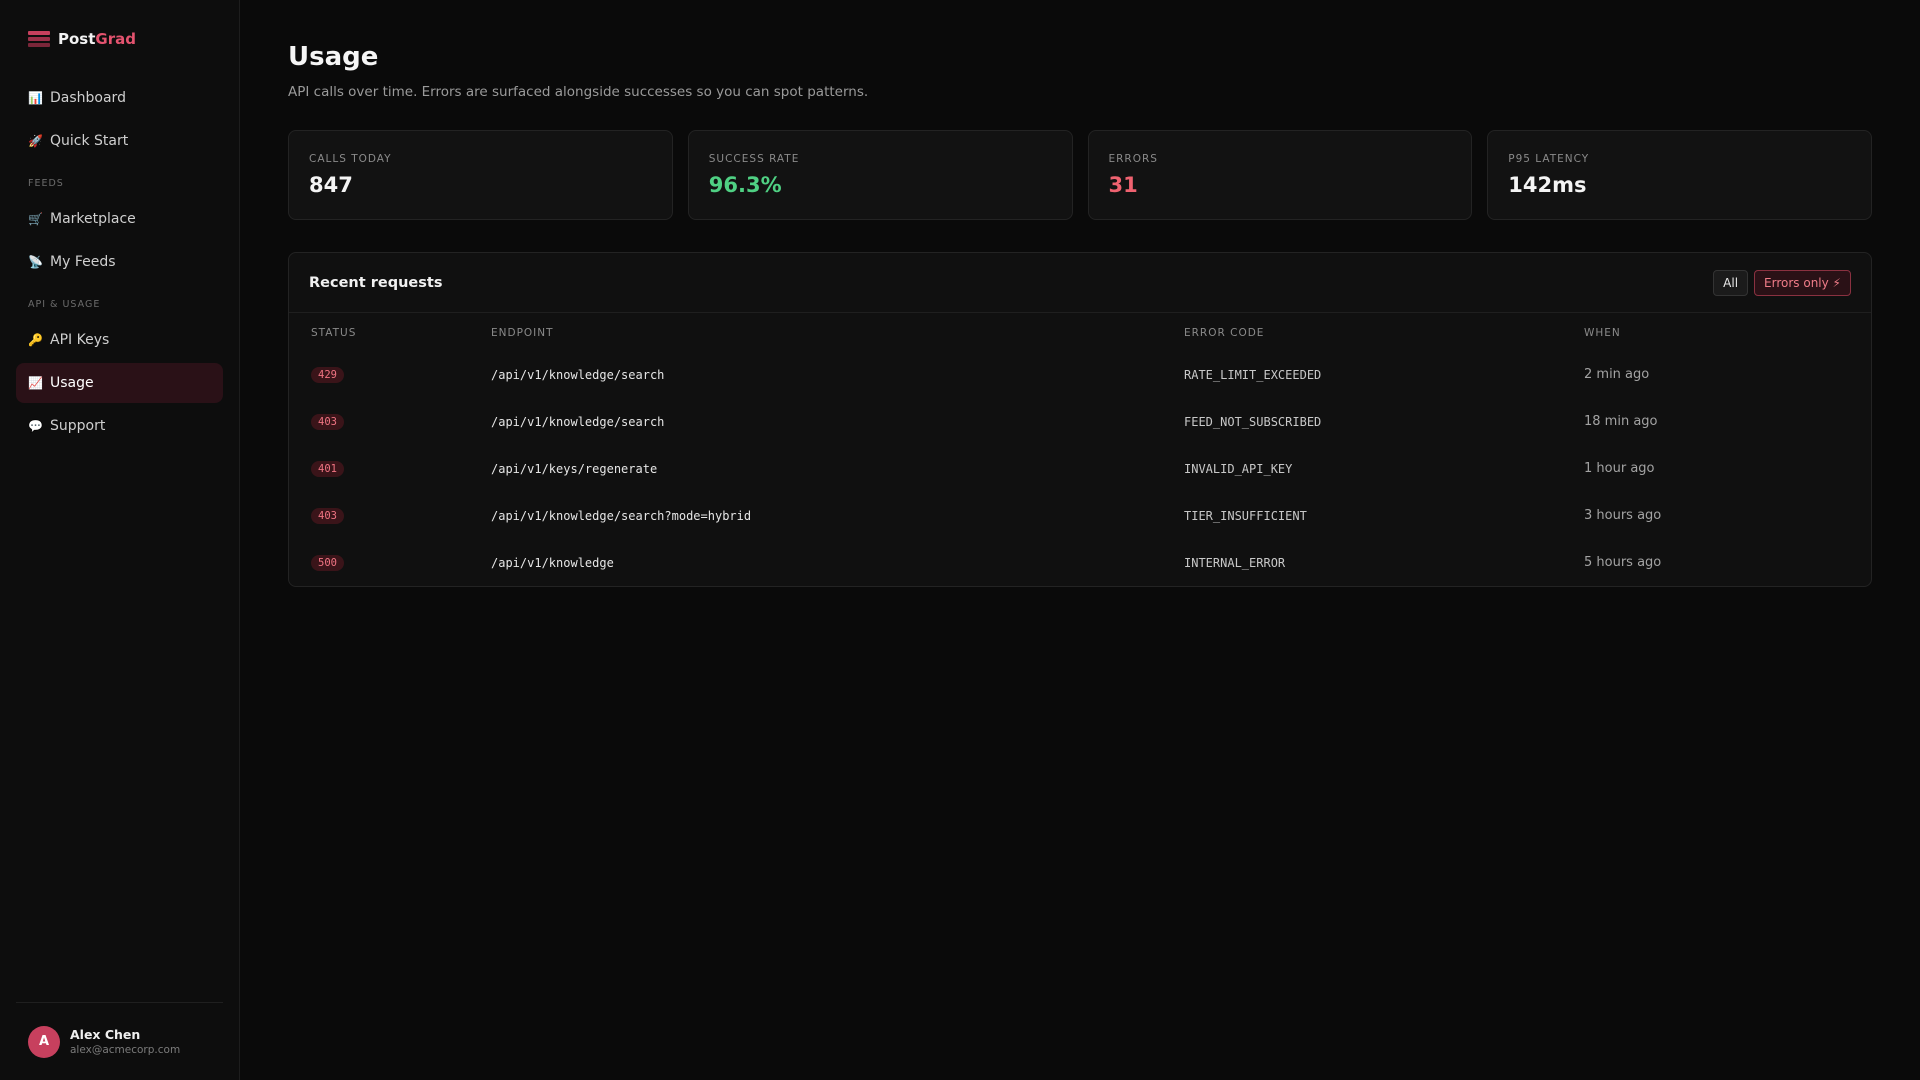  Describe the element at coordinates (78, 426) in the screenshot. I see `sidebar-item-label: Support` at that location.